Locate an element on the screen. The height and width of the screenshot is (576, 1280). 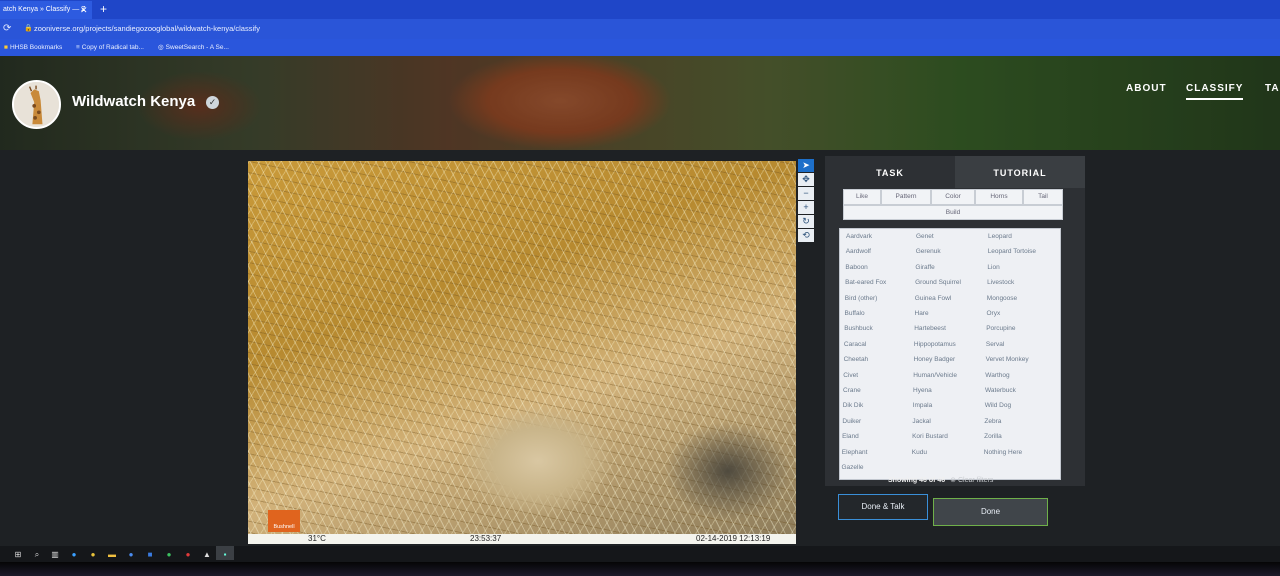
search-icon: ⌕ is located at coordinates (37, 555).